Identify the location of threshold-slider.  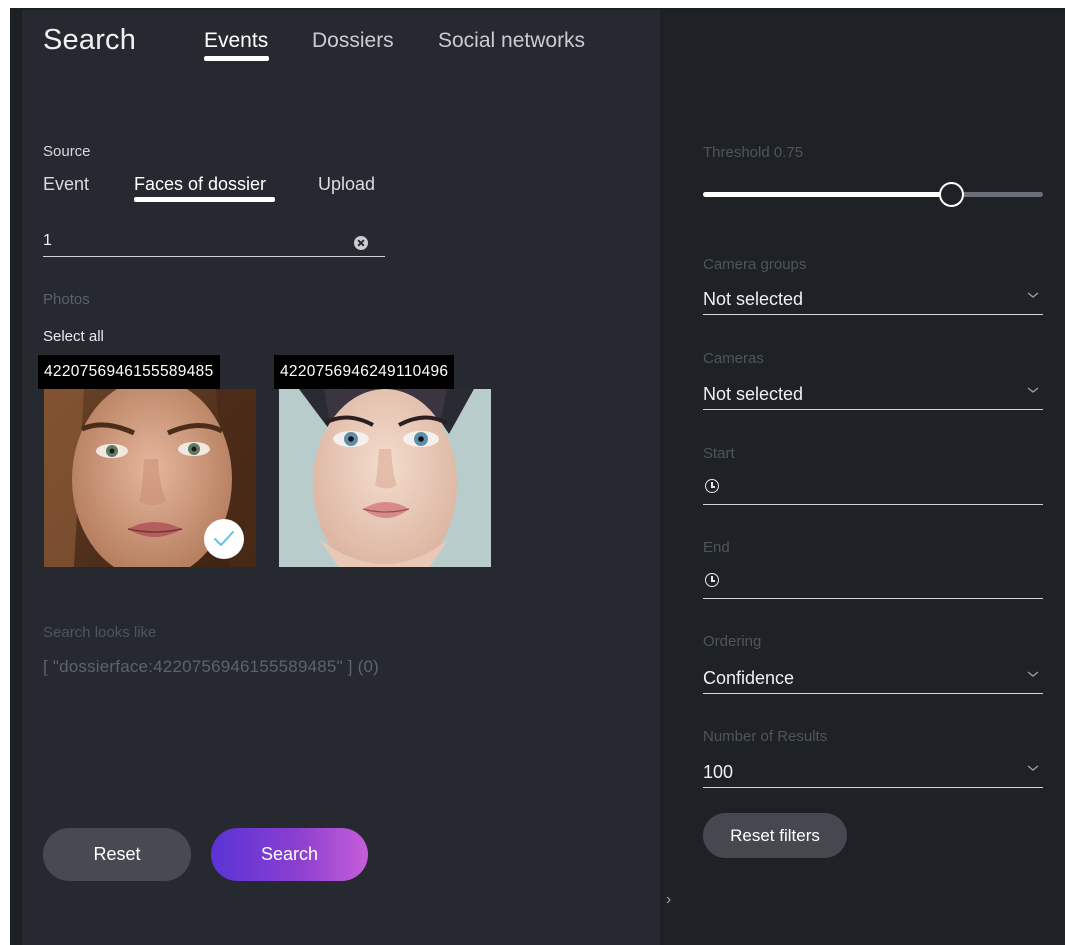
(873, 194).